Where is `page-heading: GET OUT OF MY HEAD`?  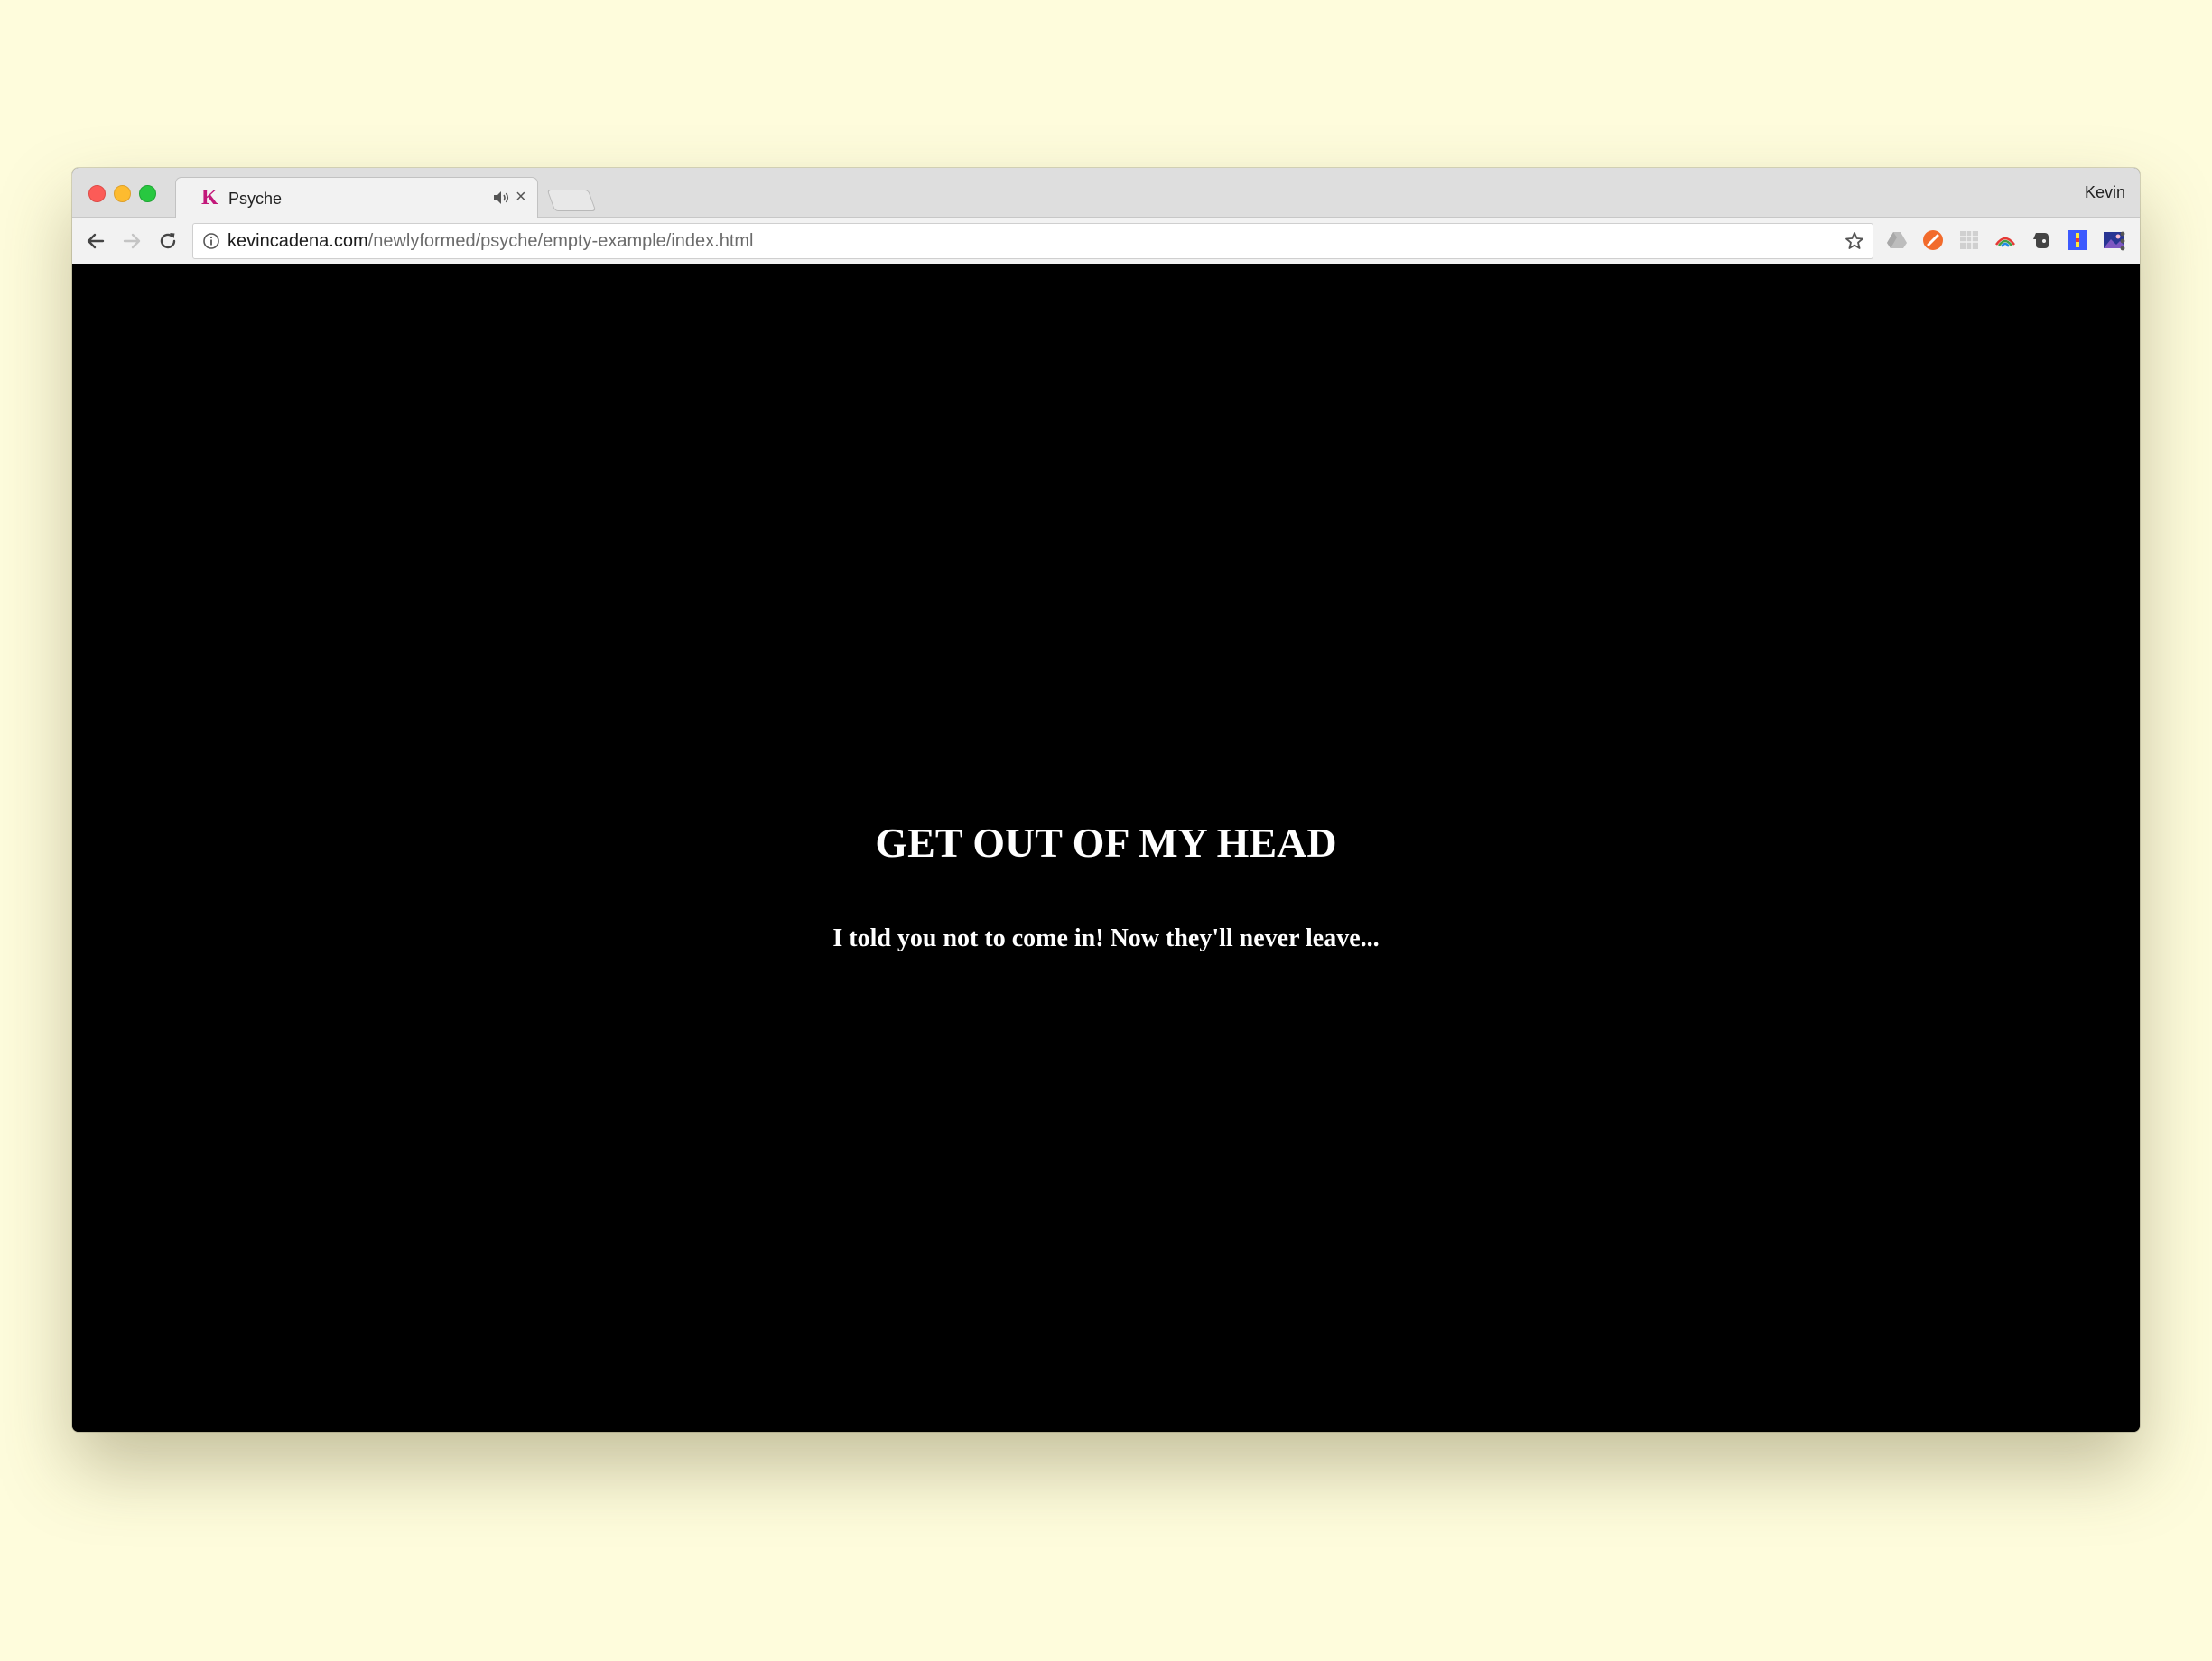 page-heading: GET OUT OF MY HEAD is located at coordinates (1106, 843).